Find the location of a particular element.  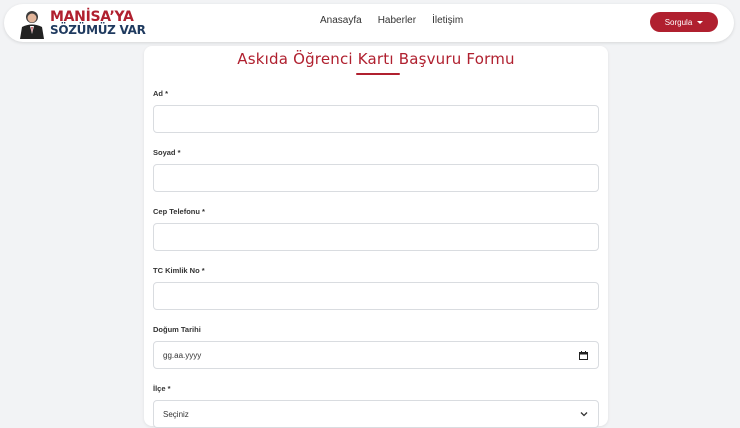

field-label-tc-kimlik-no: TC Kimlik No * is located at coordinates (179, 270).